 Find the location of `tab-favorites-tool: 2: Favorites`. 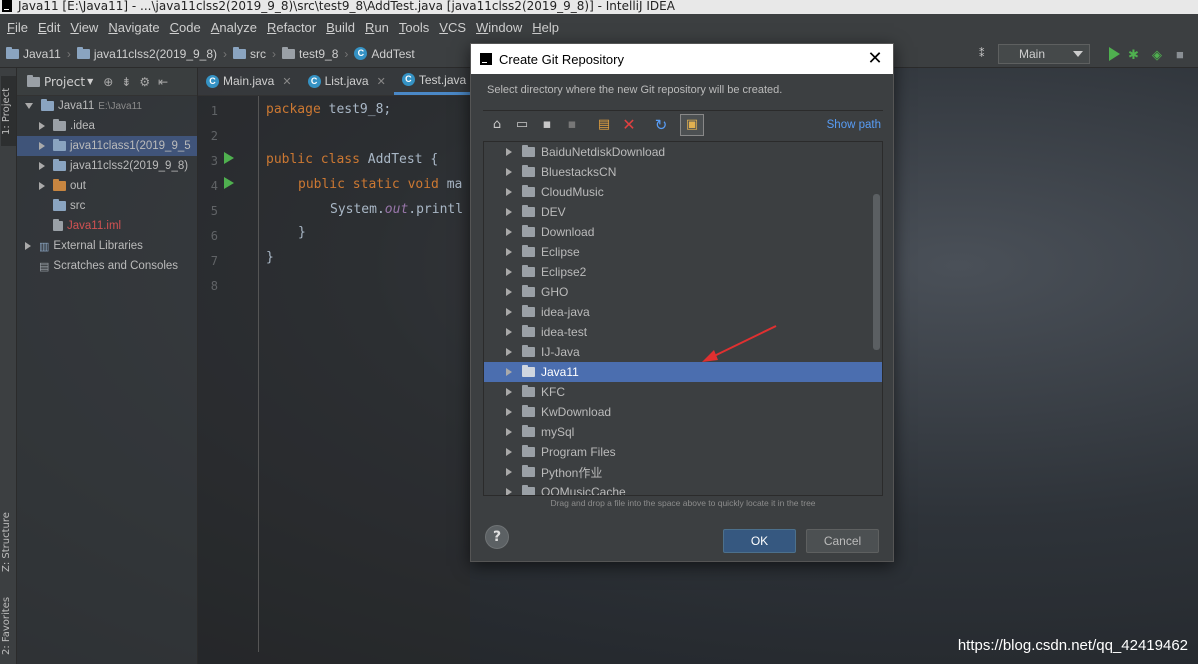

tab-favorites-tool: 2: Favorites is located at coordinates (8, 626).